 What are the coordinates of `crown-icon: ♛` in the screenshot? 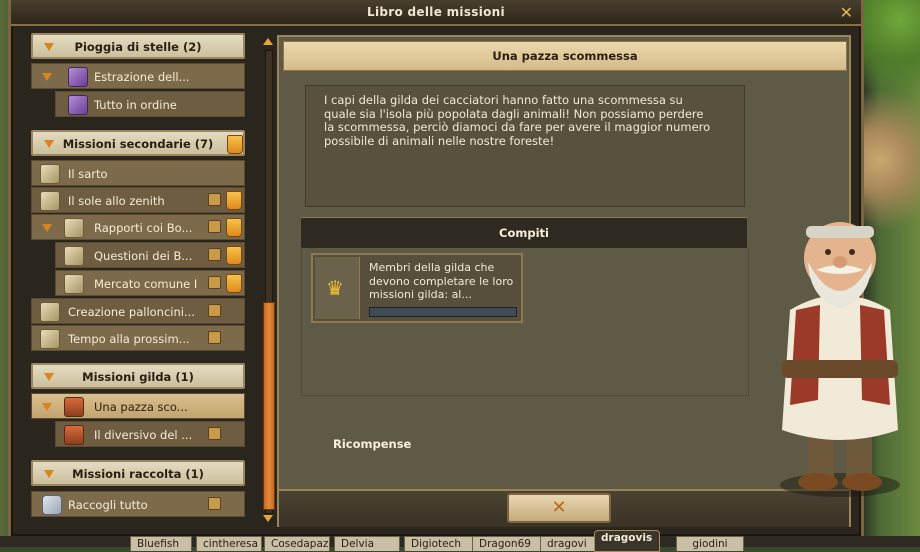 It's located at (335, 288).